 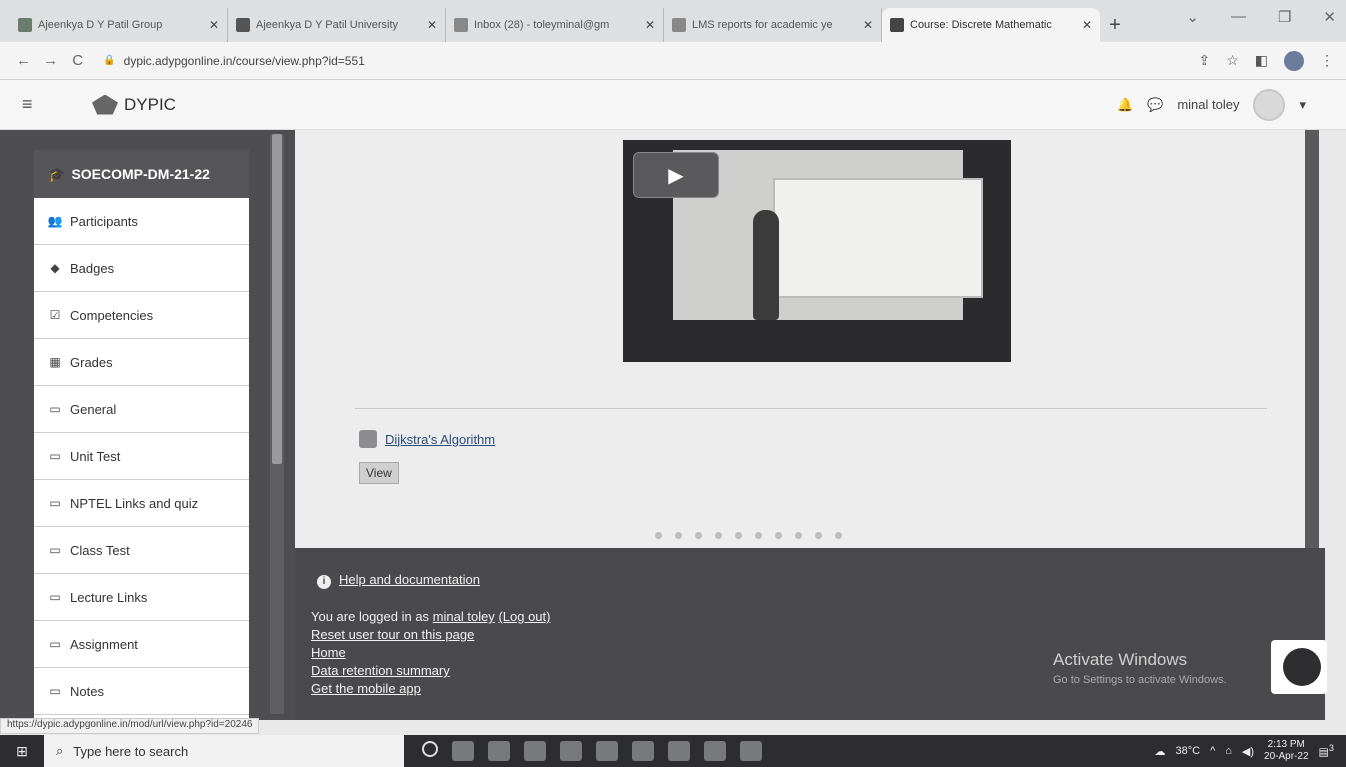 What do you see at coordinates (715, 751) in the screenshot?
I see `teams-icon` at bounding box center [715, 751].